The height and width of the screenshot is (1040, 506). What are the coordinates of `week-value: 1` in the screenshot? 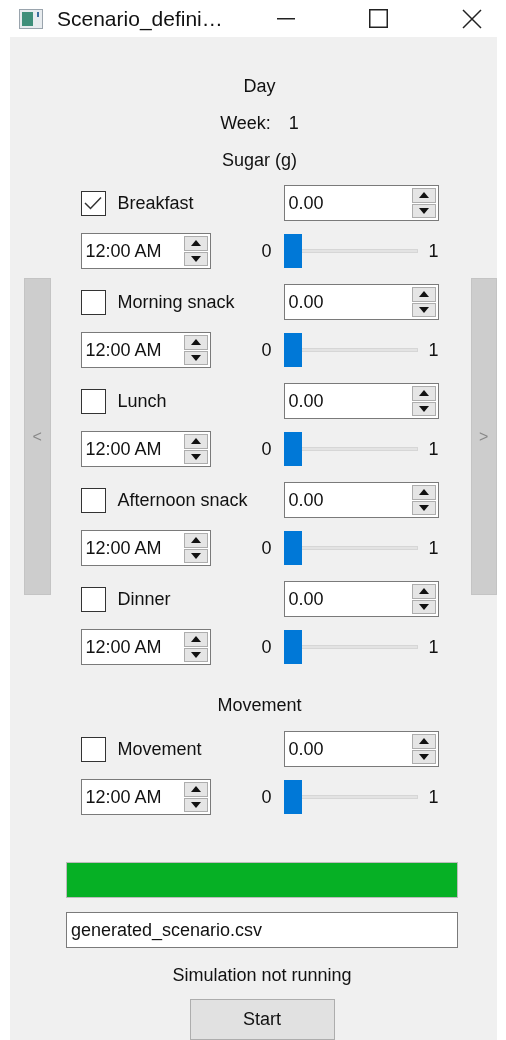 It's located at (293, 123).